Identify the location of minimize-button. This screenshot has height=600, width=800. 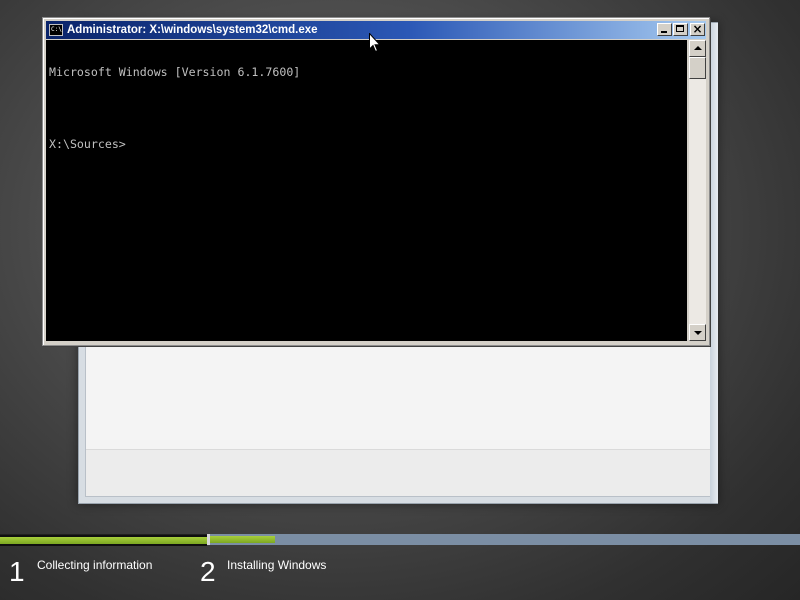
(664, 29).